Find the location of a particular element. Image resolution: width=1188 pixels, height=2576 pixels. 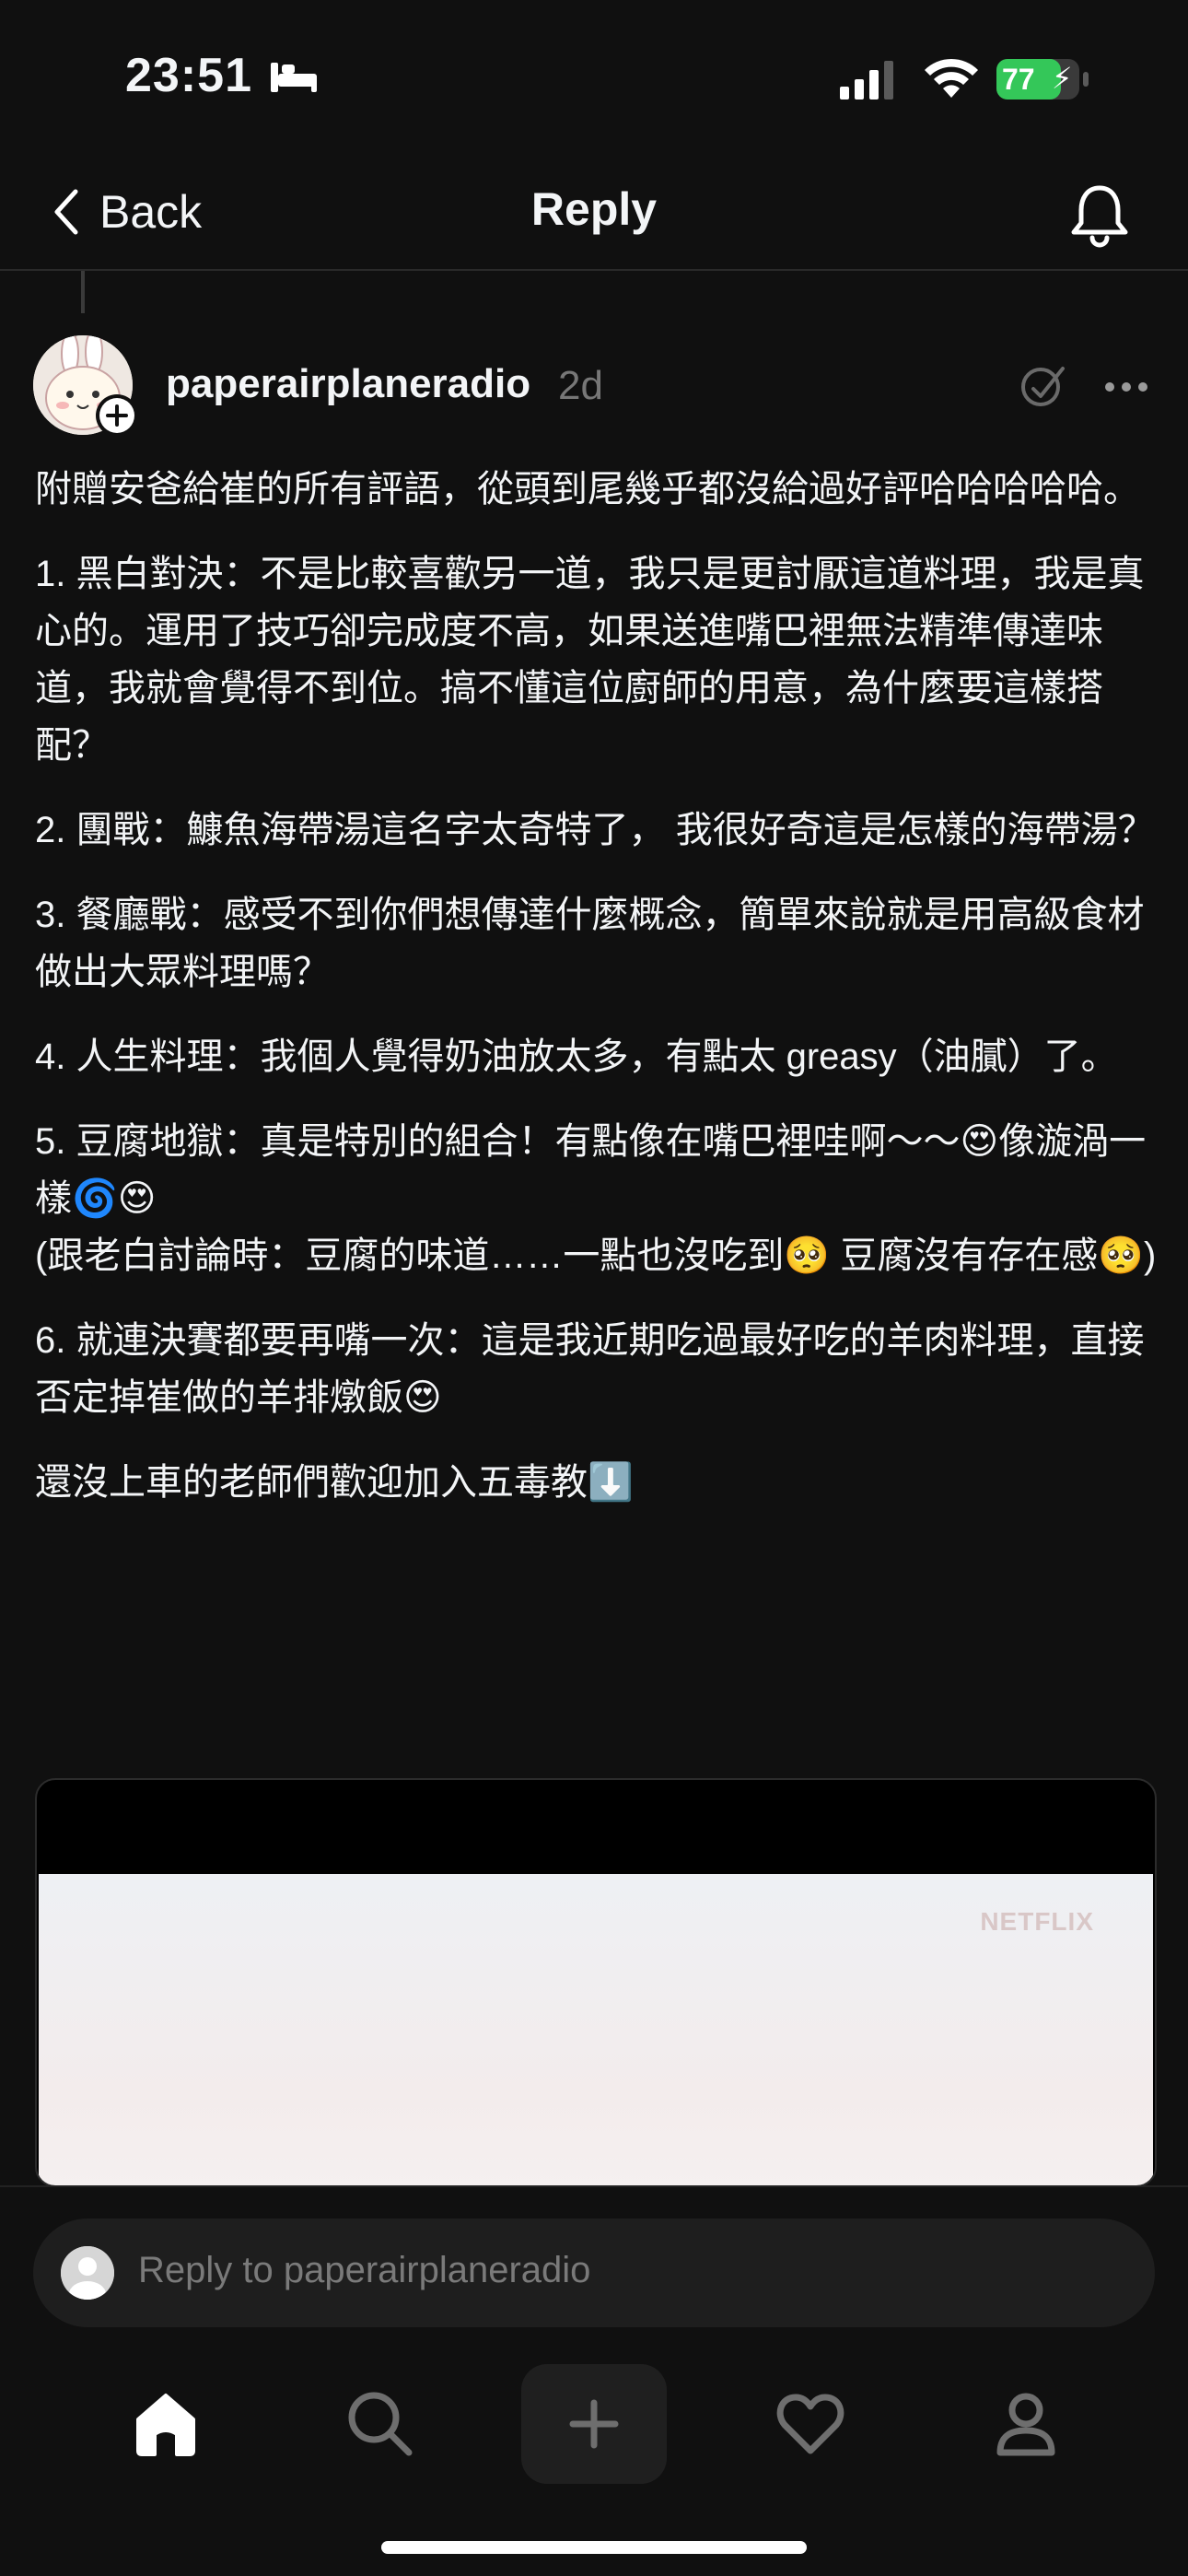

video-player: NETFLIX is located at coordinates (596, 1982).